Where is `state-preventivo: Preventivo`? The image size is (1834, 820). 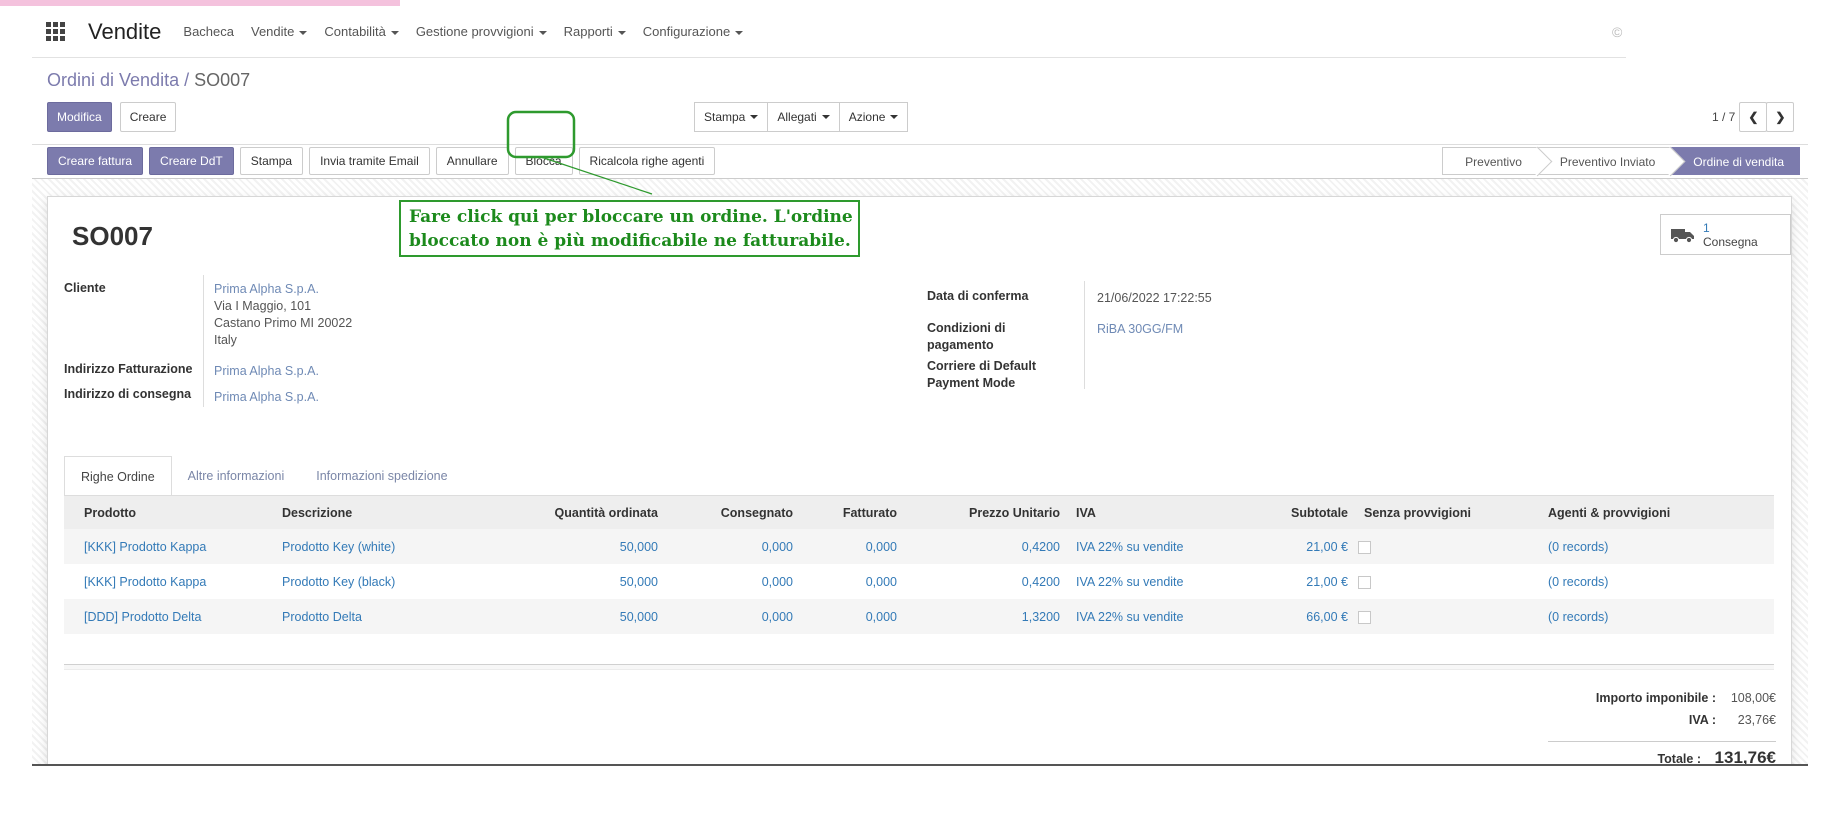
state-preventivo: Preventivo is located at coordinates (1490, 161).